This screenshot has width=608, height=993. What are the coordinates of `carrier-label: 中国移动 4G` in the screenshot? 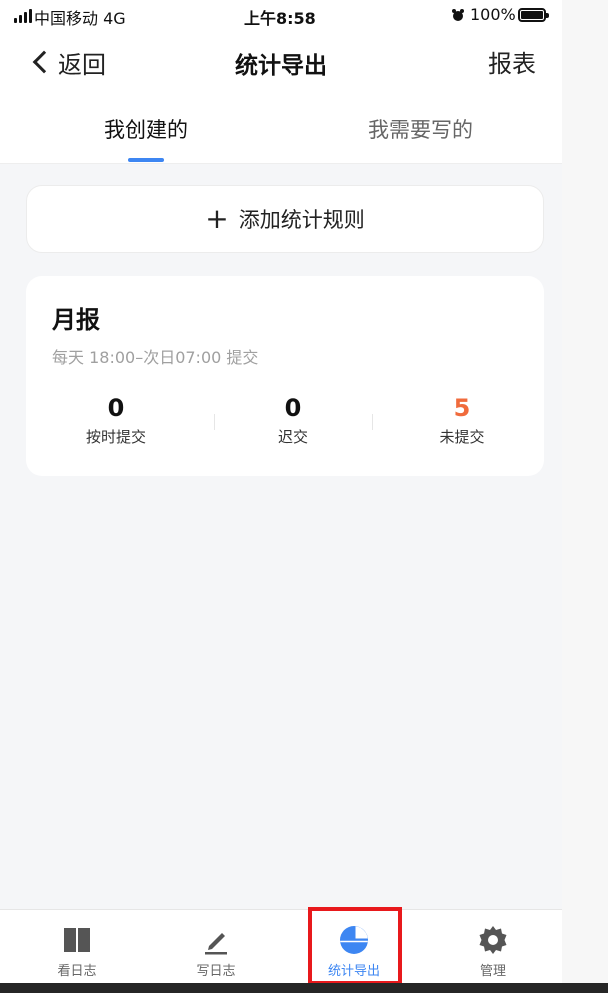 It's located at (80, 18).